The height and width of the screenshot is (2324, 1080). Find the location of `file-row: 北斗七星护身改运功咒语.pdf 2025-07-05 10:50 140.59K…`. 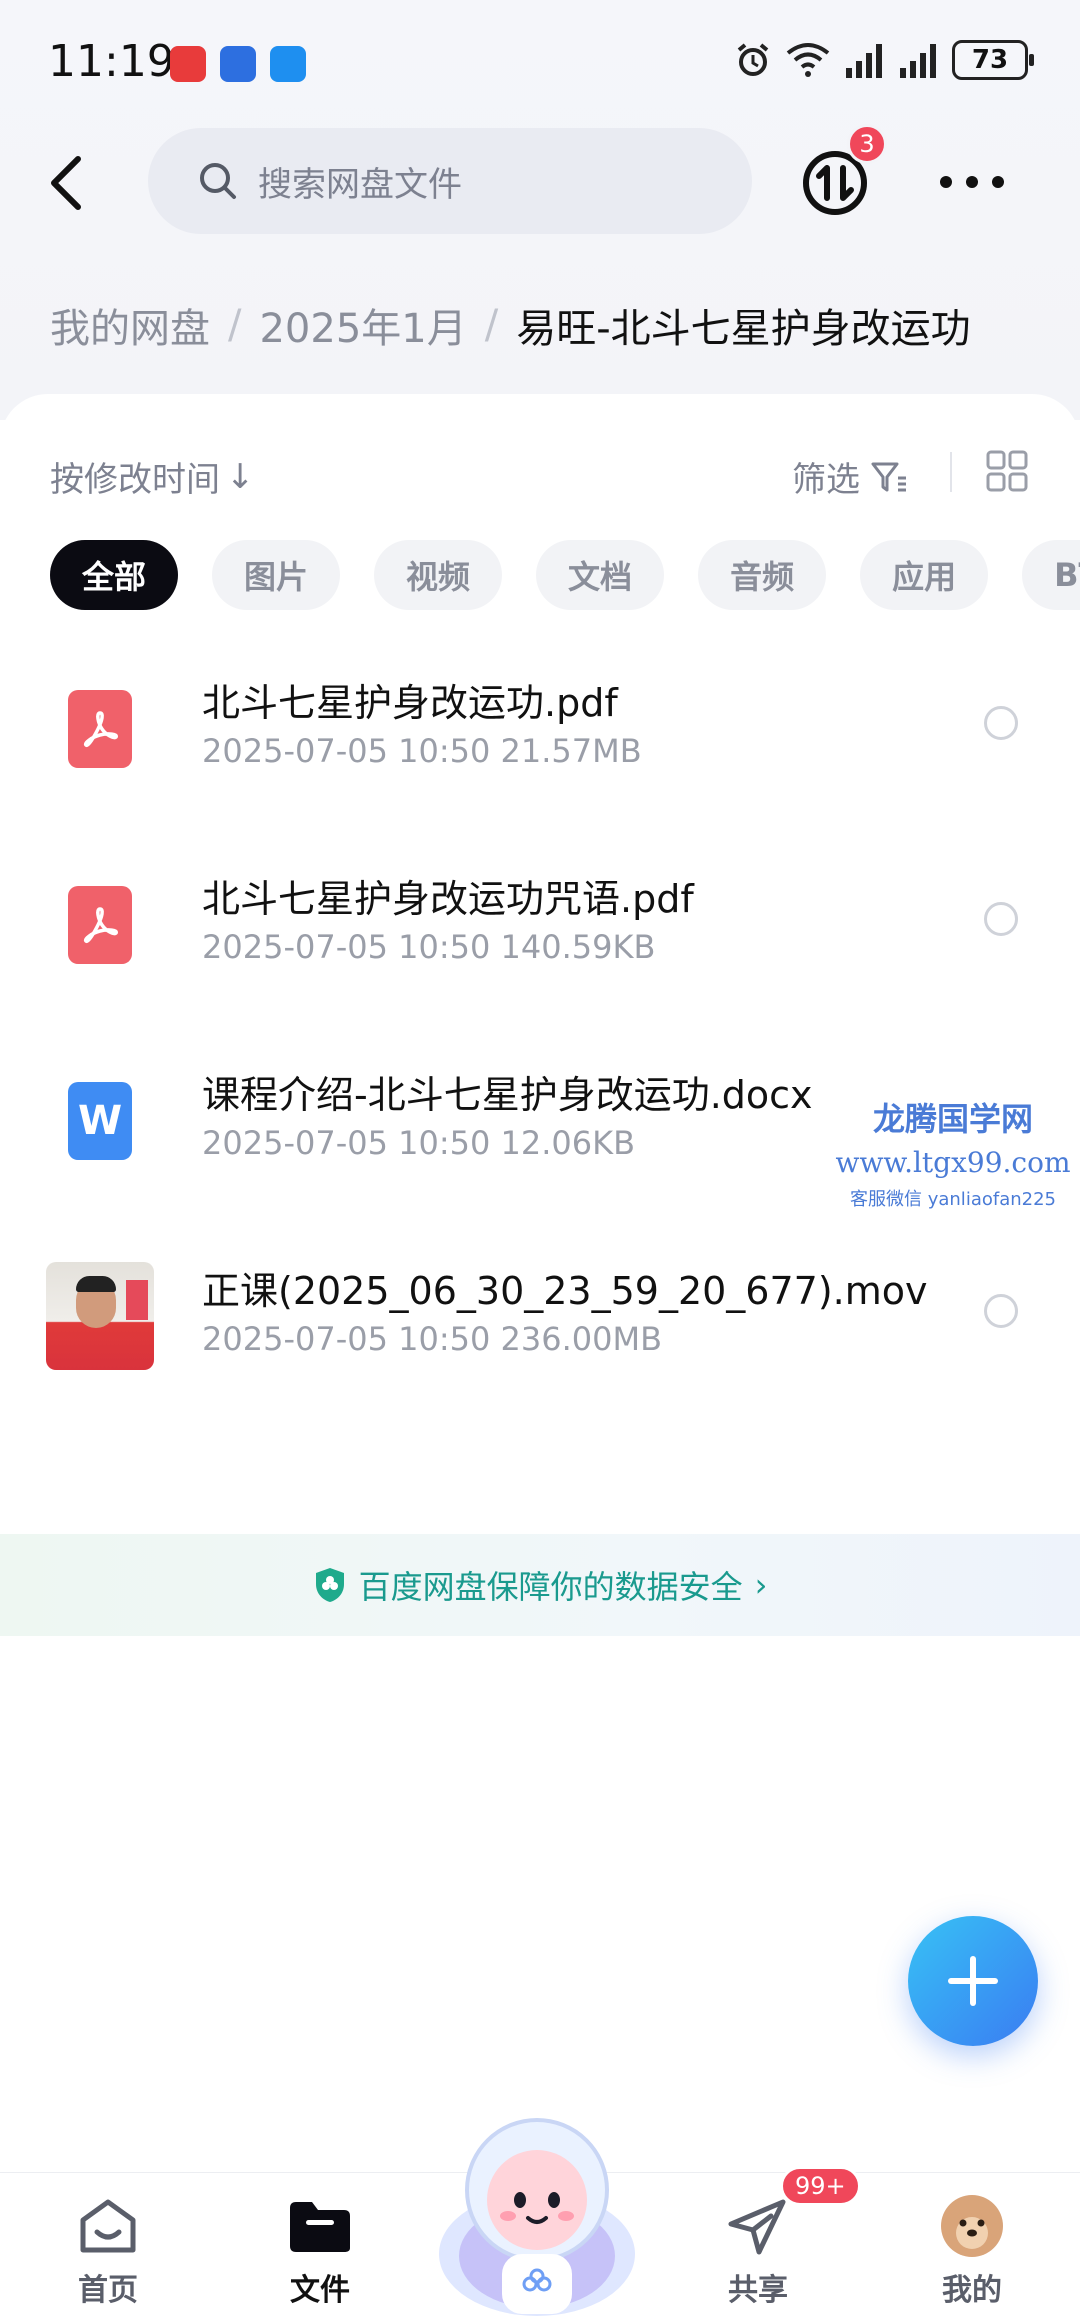

file-row: 北斗七星护身改运功咒语.pdf 2025-07-05 10:50 140.59K… is located at coordinates (540, 946).